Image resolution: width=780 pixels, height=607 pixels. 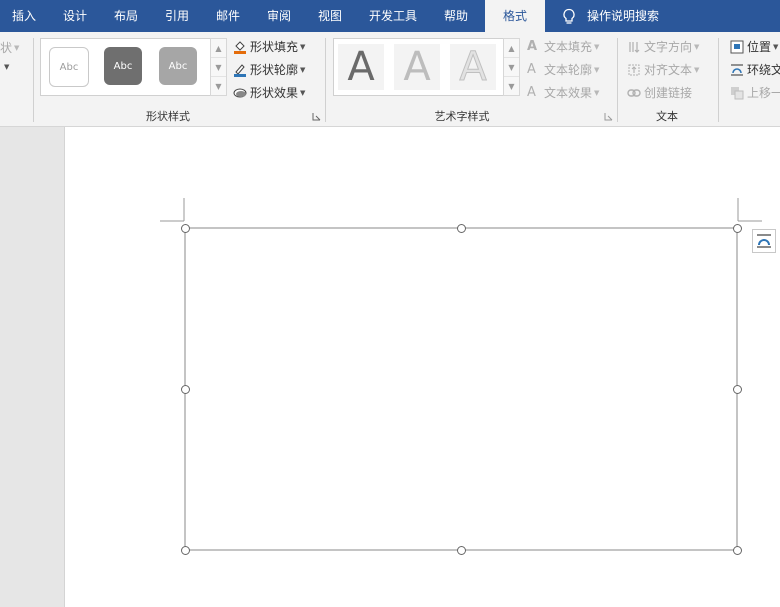 I want to click on resize-handle-left, so click(x=185, y=389).